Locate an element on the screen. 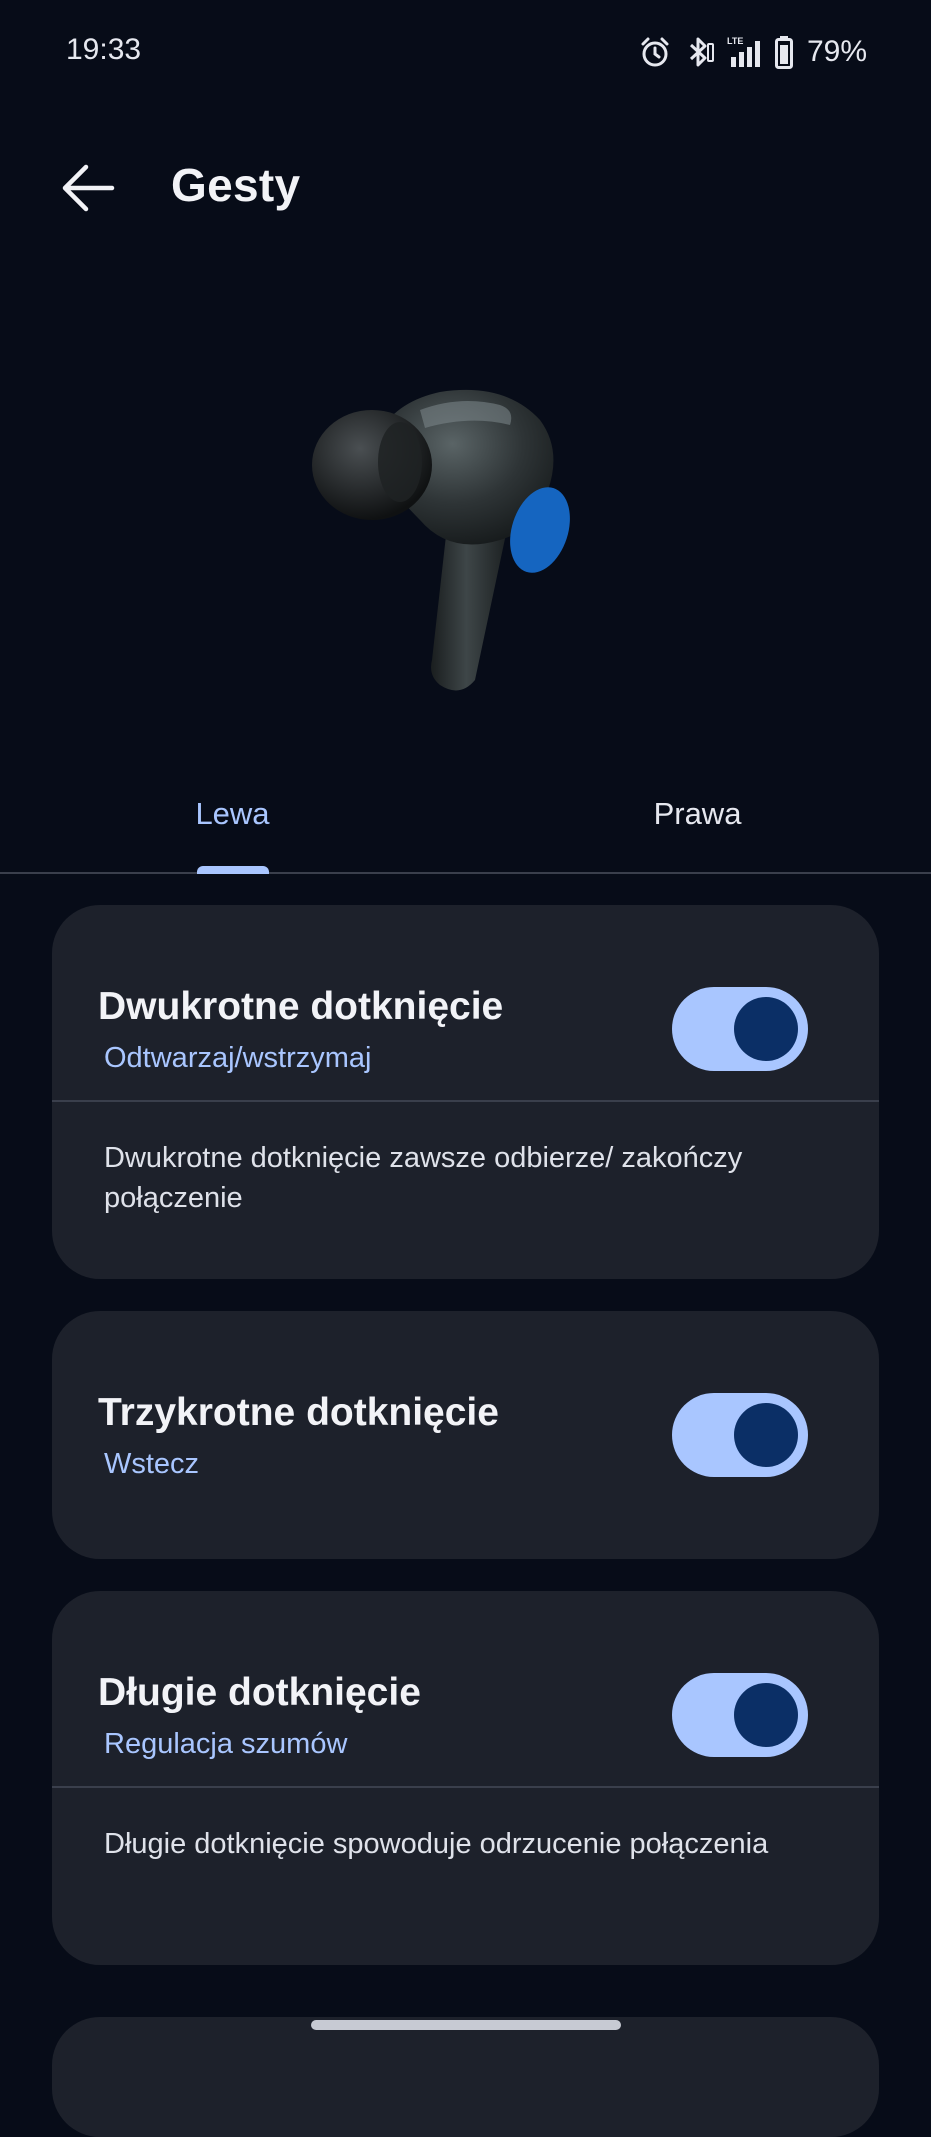 This screenshot has height=2137, width=931. earbud-image is located at coordinates (450, 545).